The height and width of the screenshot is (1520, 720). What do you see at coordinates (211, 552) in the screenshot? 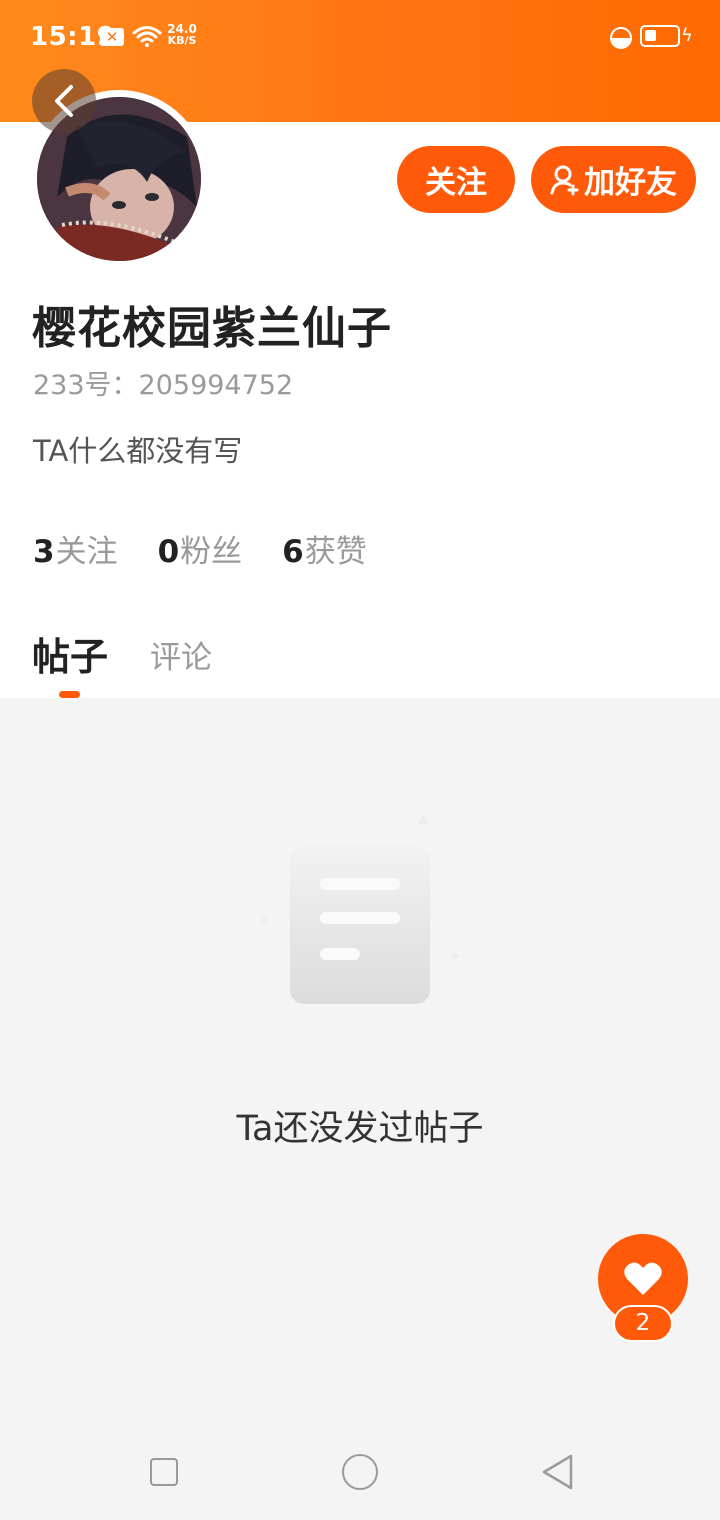
I see `stat-followers-label: 粉丝` at bounding box center [211, 552].